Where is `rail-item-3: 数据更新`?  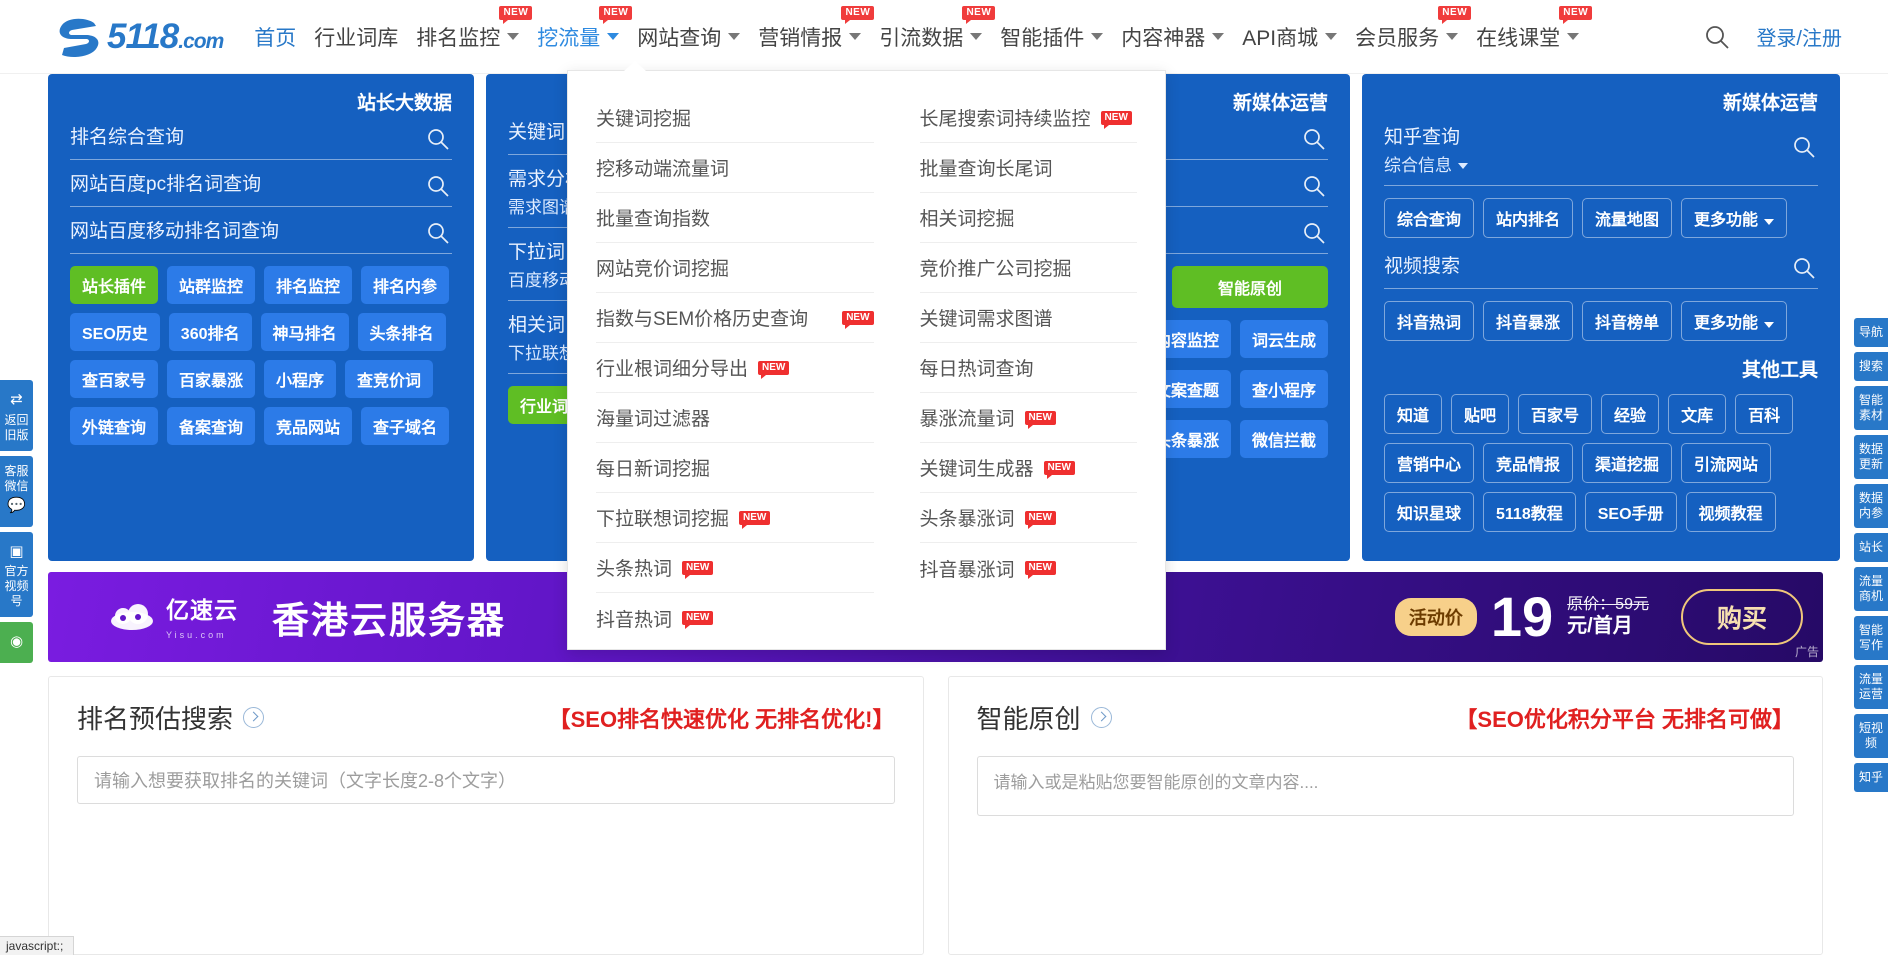
rail-item-3: 数据更新 is located at coordinates (1871, 457).